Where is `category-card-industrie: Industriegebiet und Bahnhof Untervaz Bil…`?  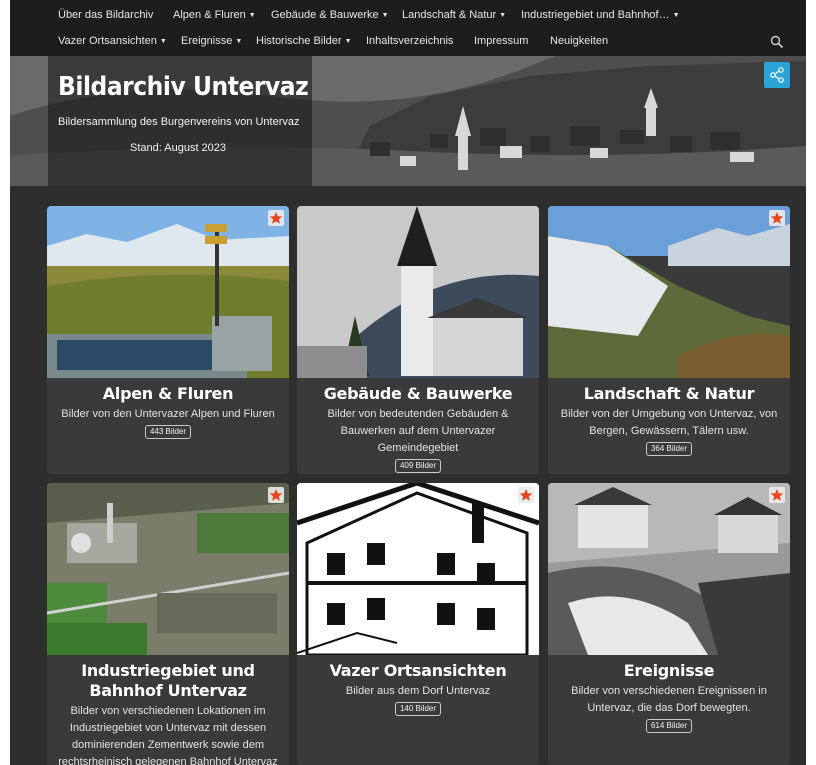 category-card-industrie: Industriegebiet und Bahnhof Untervaz Bil… is located at coordinates (168, 624).